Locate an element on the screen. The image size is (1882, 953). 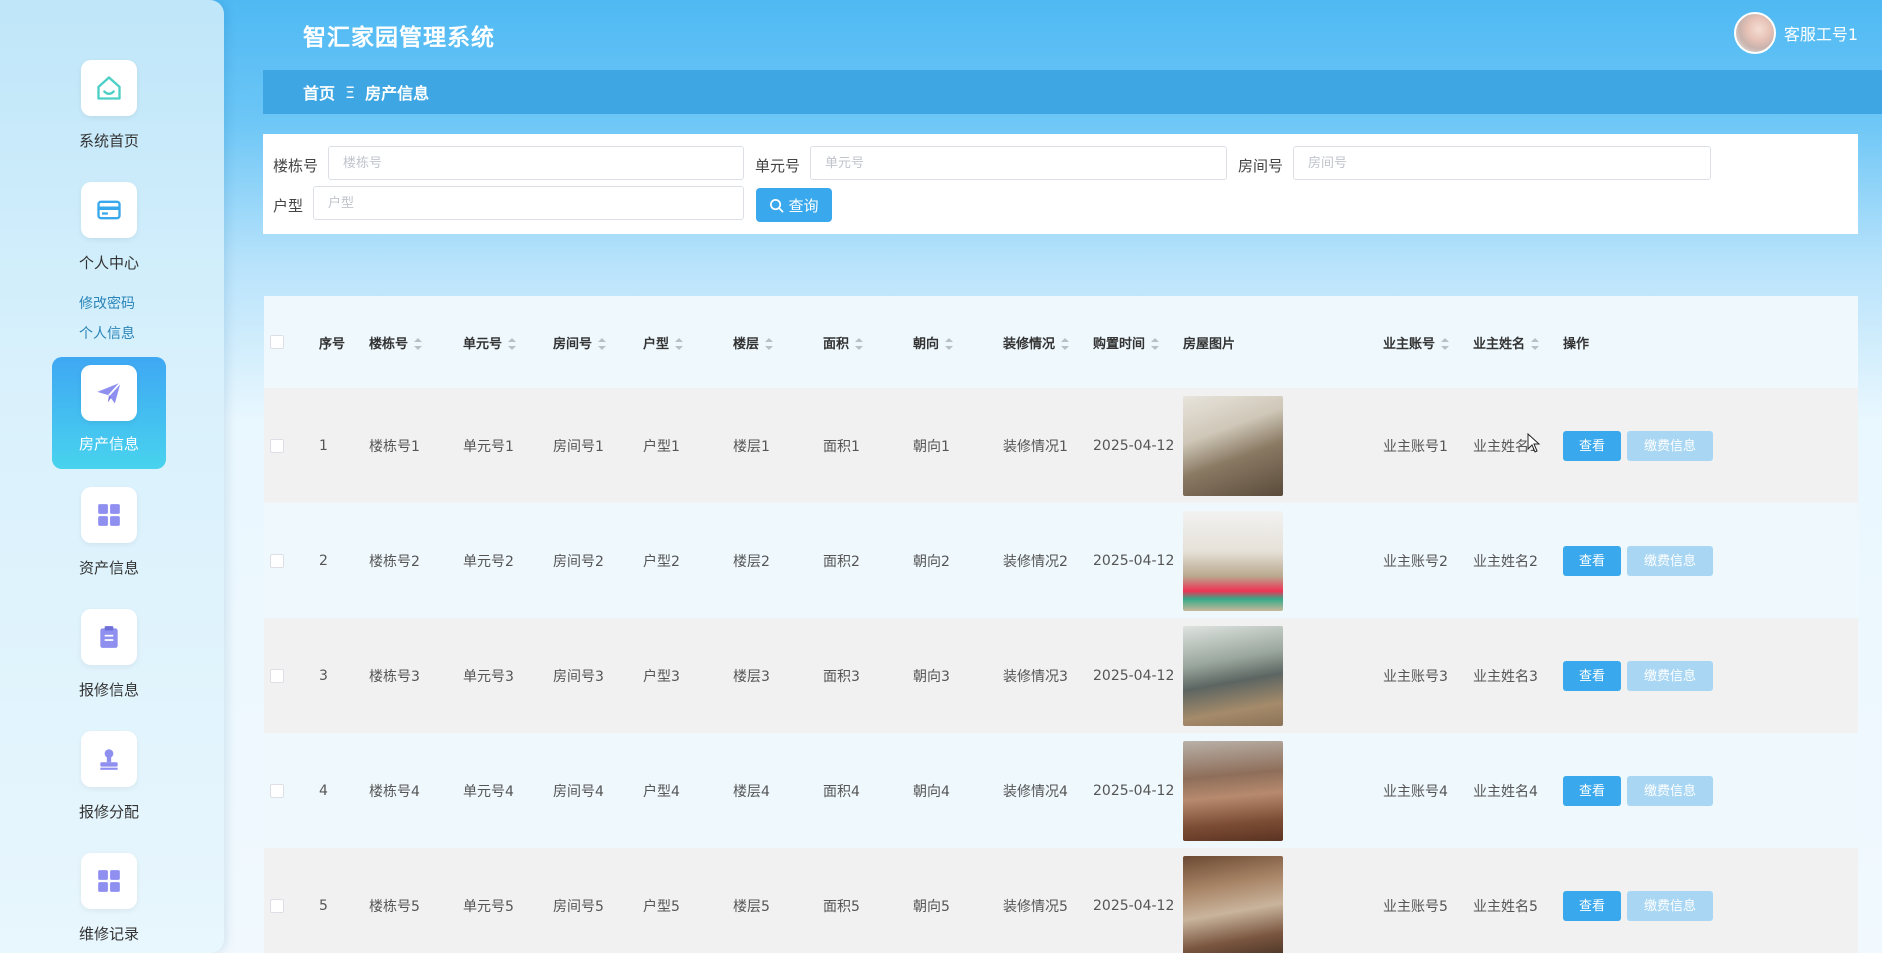
submenu-change-password: 修改密码 is located at coordinates (107, 303).